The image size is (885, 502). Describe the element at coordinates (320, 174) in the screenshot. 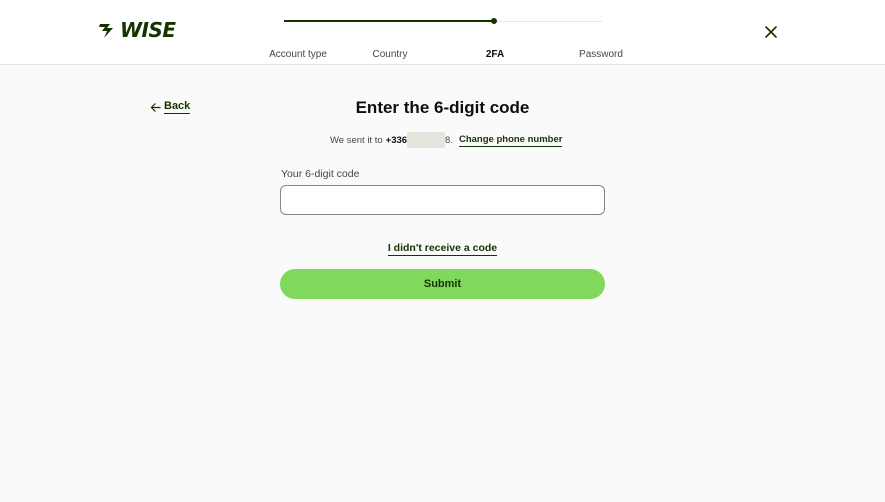

I see `code-field-label: Your 6-digit code` at that location.